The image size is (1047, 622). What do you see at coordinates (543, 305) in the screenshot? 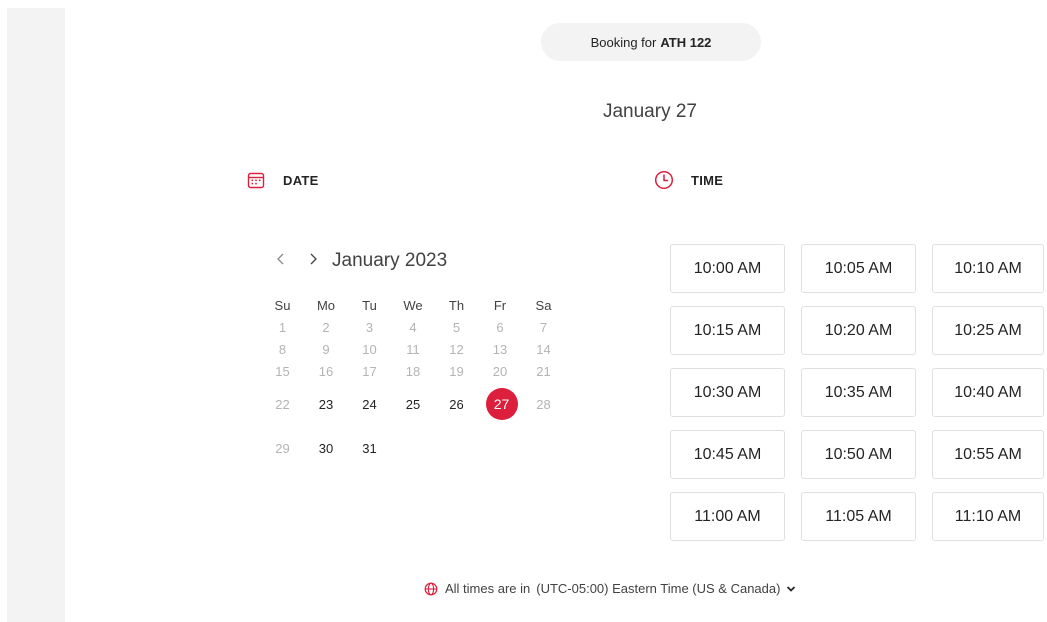
I see `weekday-label: Sa` at bounding box center [543, 305].